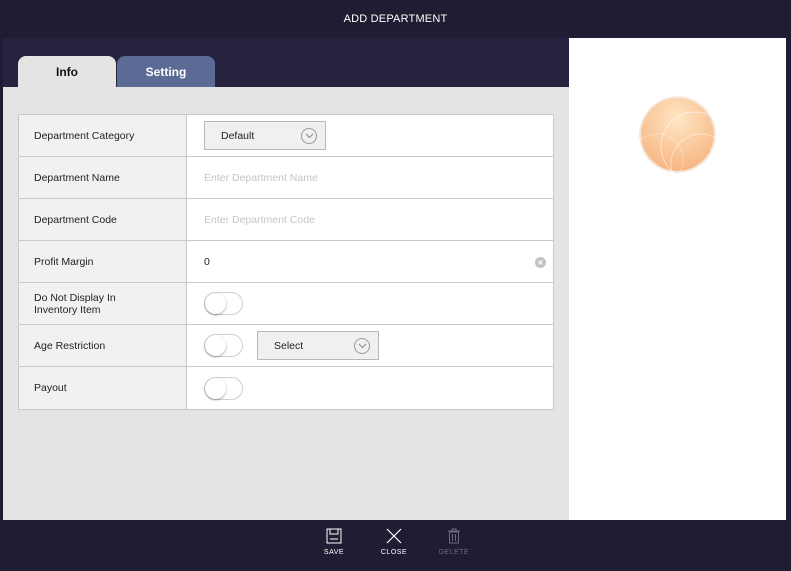  What do you see at coordinates (334, 536) in the screenshot?
I see `floppy-disk-icon` at bounding box center [334, 536].